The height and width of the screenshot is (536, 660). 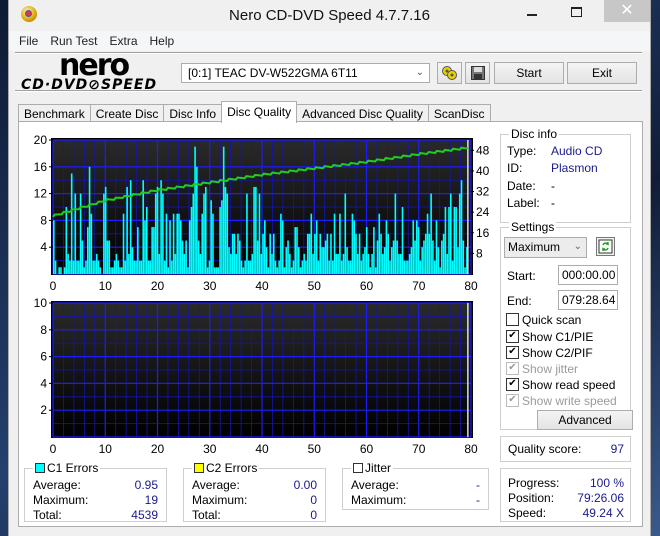 I want to click on menu-help: Help, so click(x=162, y=41).